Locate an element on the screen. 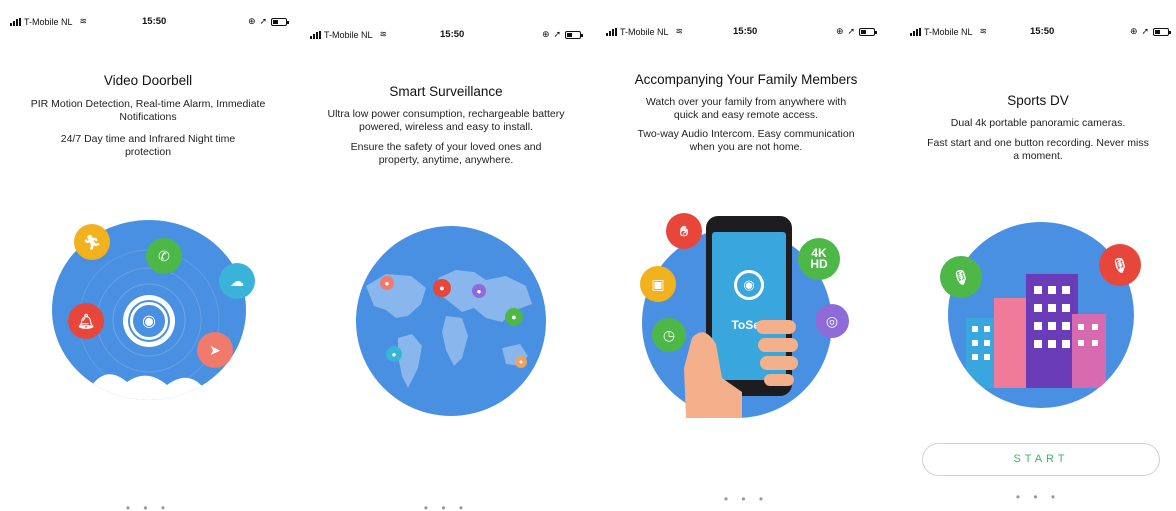 The image size is (1176, 511). app-logo-icon: ◉ is located at coordinates (749, 285).